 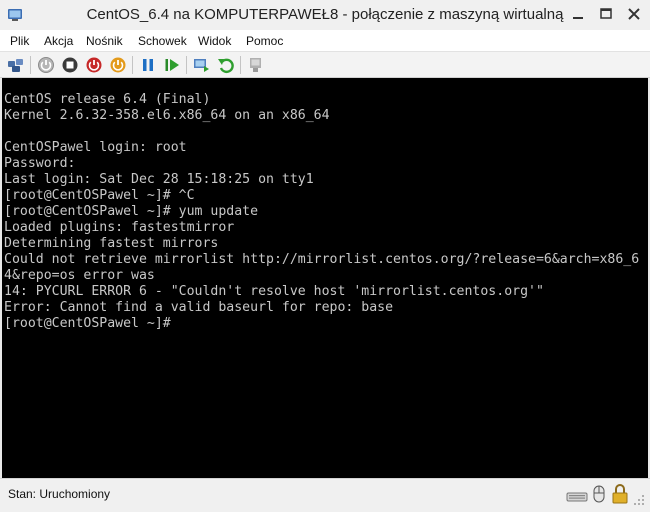 What do you see at coordinates (70, 65) in the screenshot?
I see `turn-off-icon` at bounding box center [70, 65].